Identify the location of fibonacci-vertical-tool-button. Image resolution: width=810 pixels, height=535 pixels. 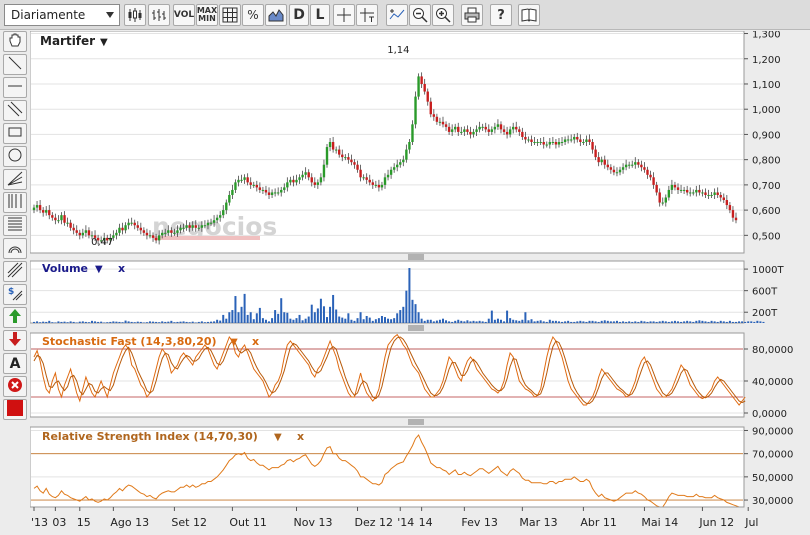
(15, 202).